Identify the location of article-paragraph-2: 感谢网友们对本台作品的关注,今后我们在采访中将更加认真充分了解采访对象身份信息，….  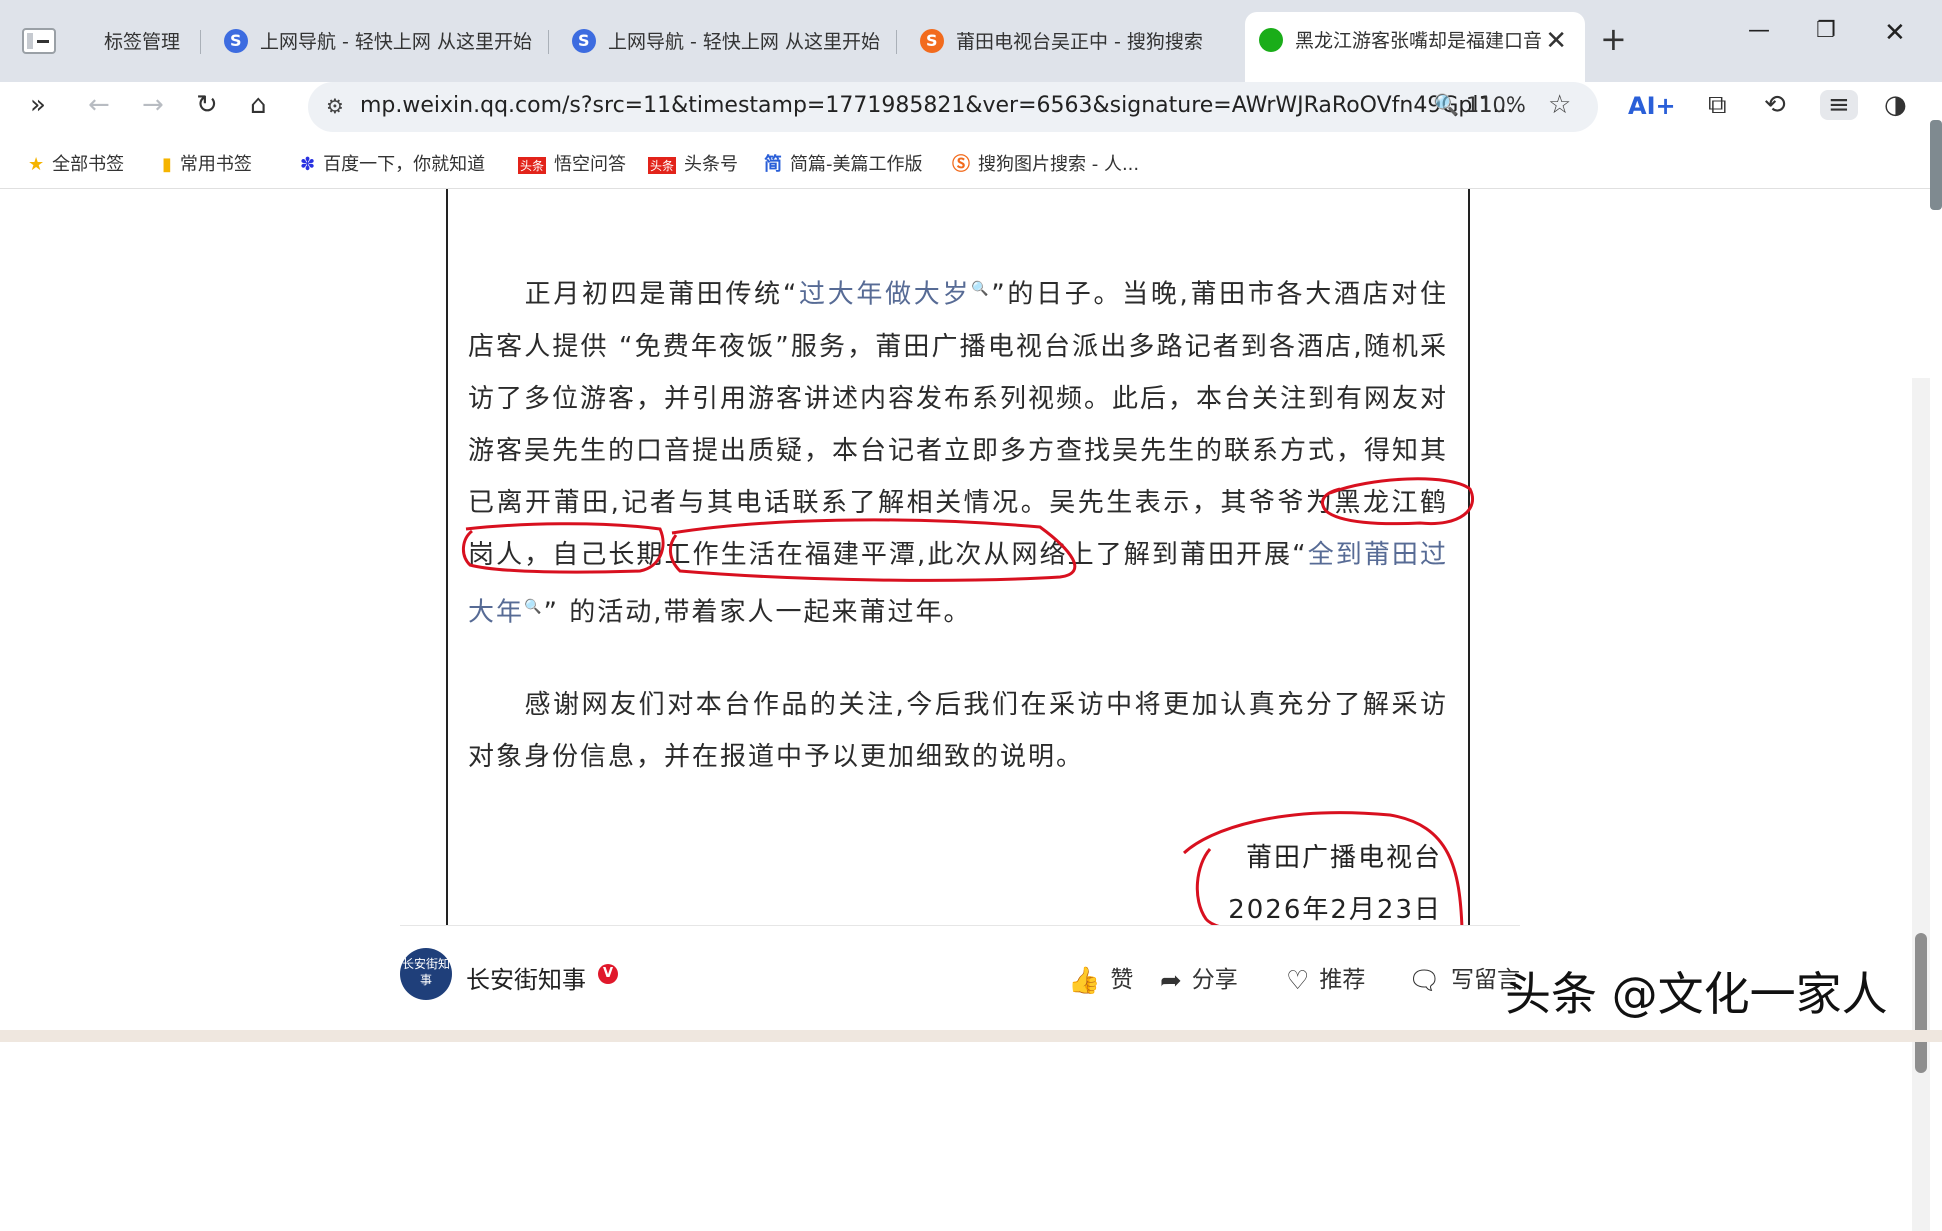
(958, 731).